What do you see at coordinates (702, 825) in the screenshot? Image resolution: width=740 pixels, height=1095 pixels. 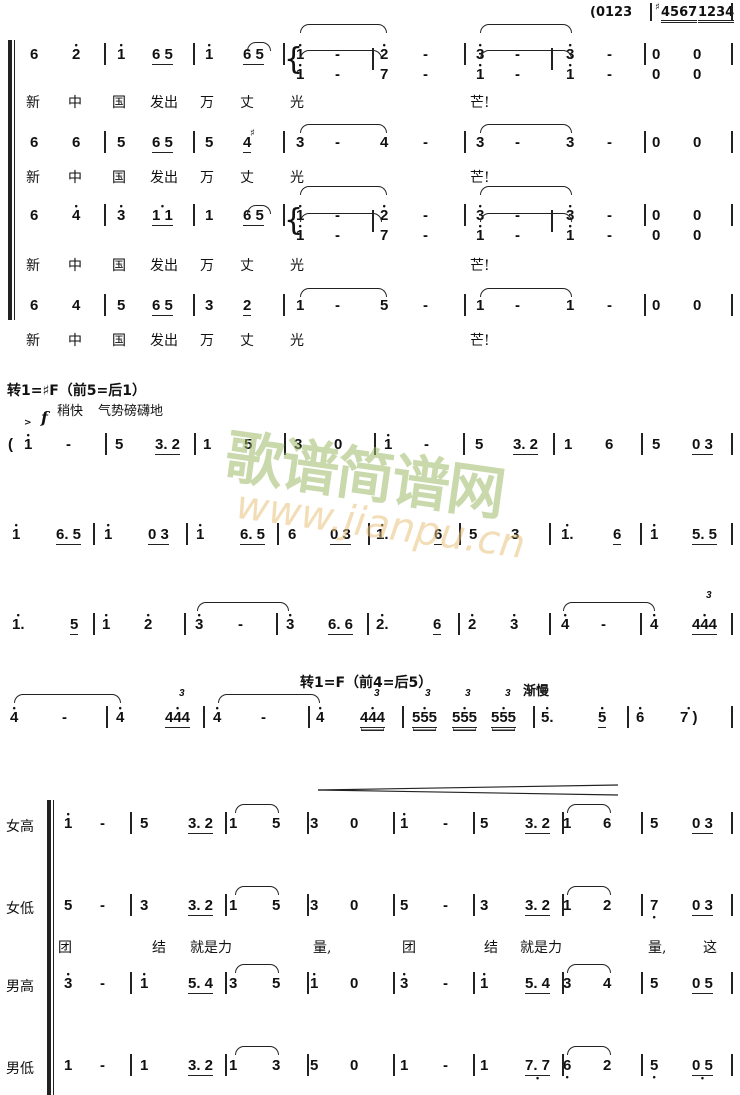 I see `note: 0 3` at bounding box center [702, 825].